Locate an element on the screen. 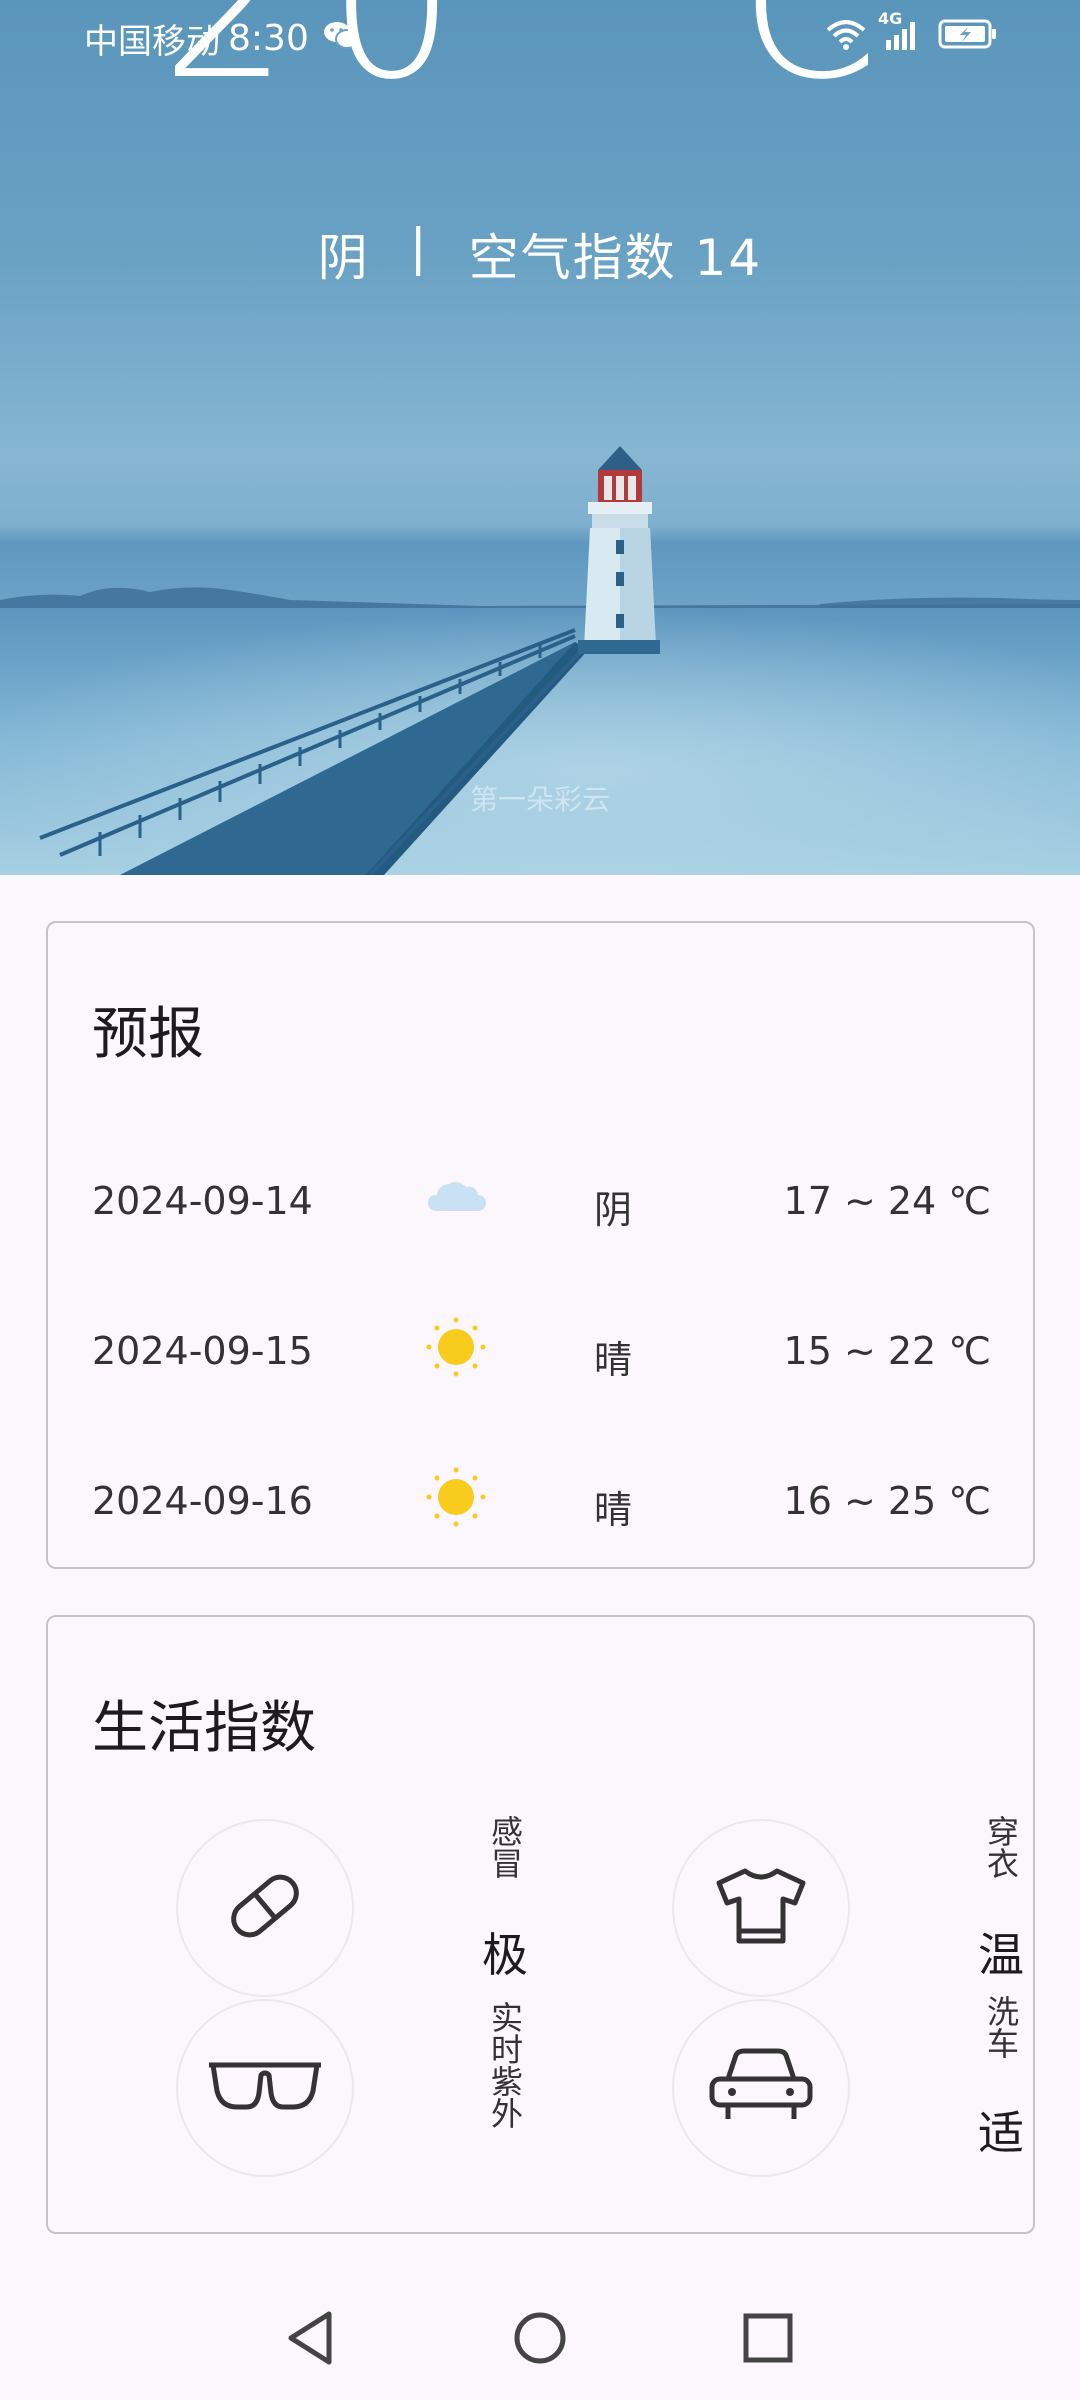  current-condition: 阴 is located at coordinates (343, 258).